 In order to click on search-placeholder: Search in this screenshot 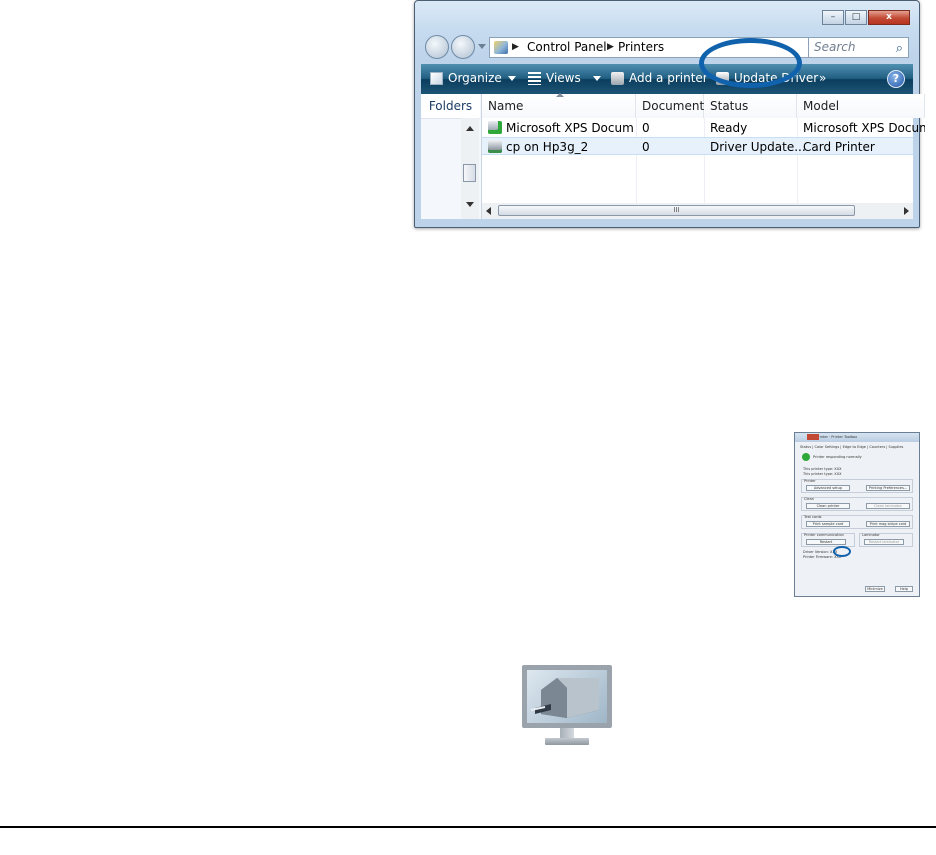, I will do `click(835, 47)`.